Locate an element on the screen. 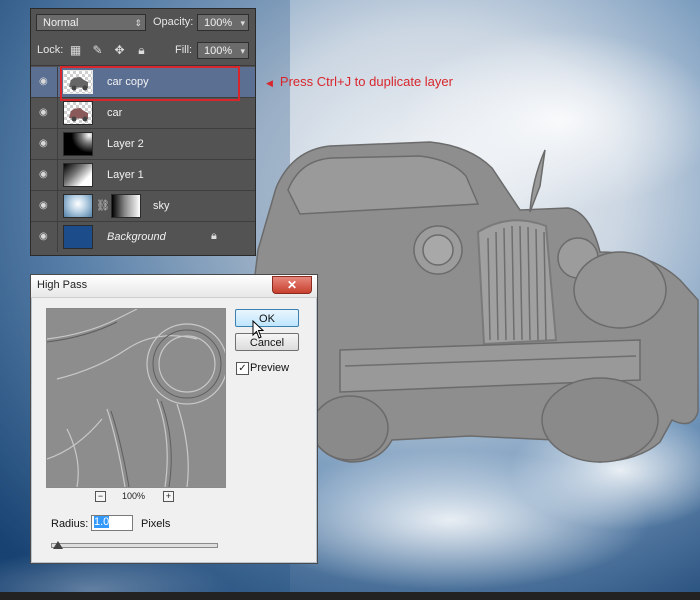  radius-slider-track is located at coordinates (134, 545).